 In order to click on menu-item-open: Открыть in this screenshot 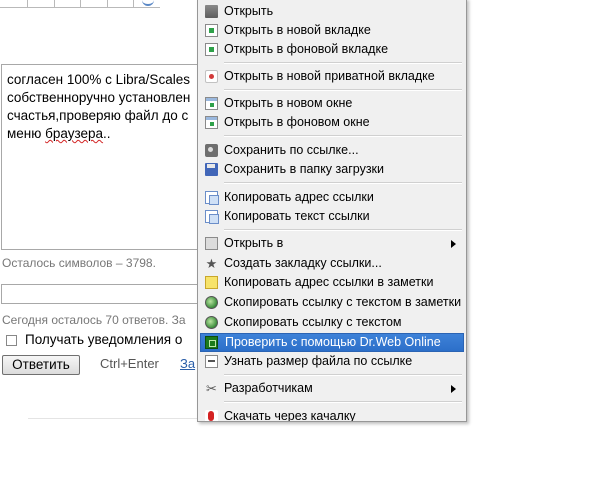, I will do `click(332, 11)`.